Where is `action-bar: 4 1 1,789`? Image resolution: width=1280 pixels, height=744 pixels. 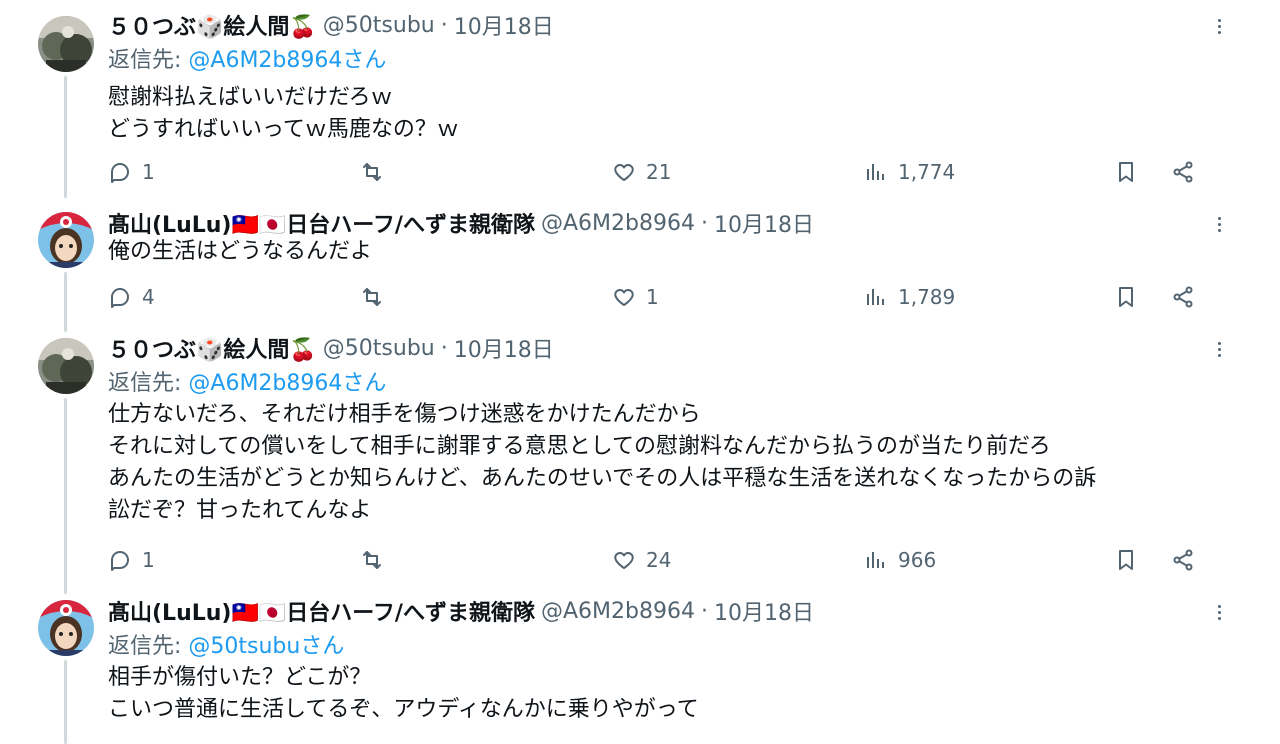
action-bar: 4 1 1,789 is located at coordinates (658, 297).